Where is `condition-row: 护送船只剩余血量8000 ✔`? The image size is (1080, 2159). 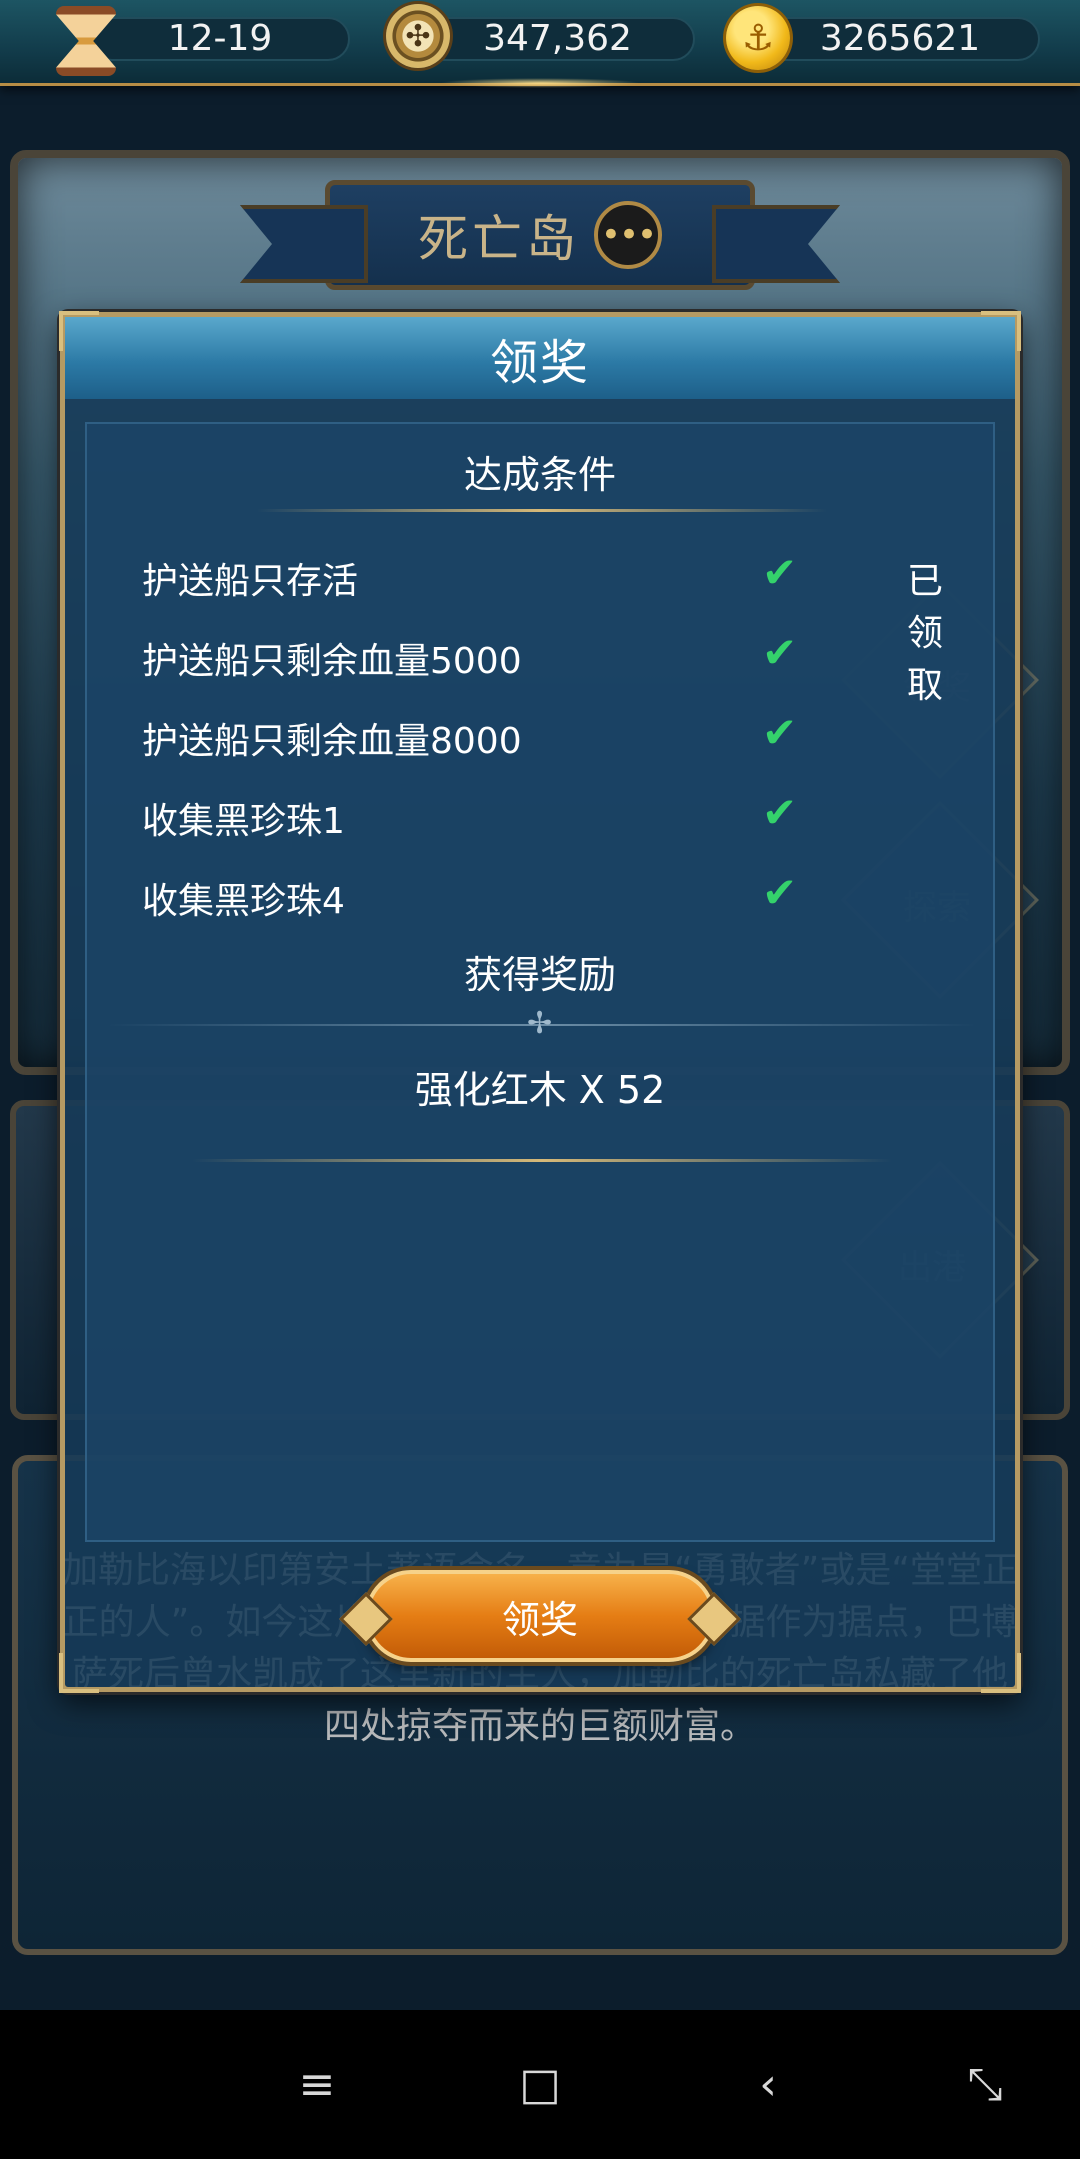 condition-row: 护送船只剩余血量8000 ✔ is located at coordinates (557, 734).